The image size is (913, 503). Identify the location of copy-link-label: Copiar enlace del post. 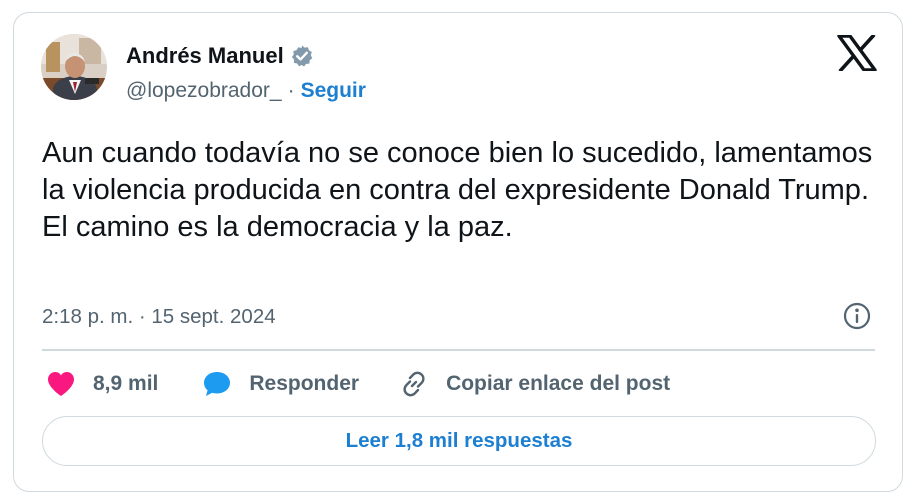
(558, 383).